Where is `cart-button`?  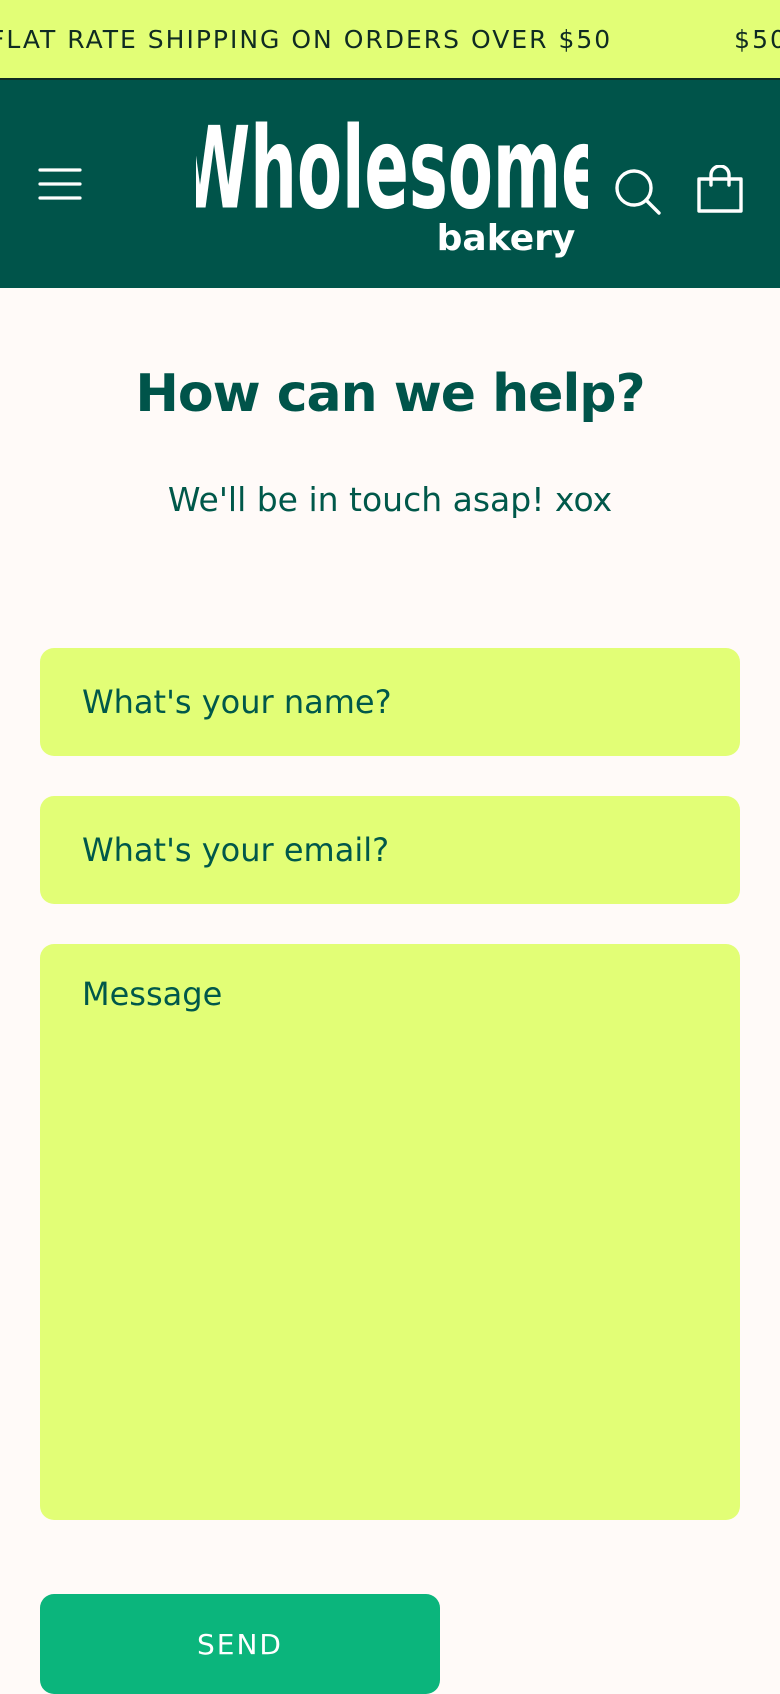 cart-button is located at coordinates (720, 190).